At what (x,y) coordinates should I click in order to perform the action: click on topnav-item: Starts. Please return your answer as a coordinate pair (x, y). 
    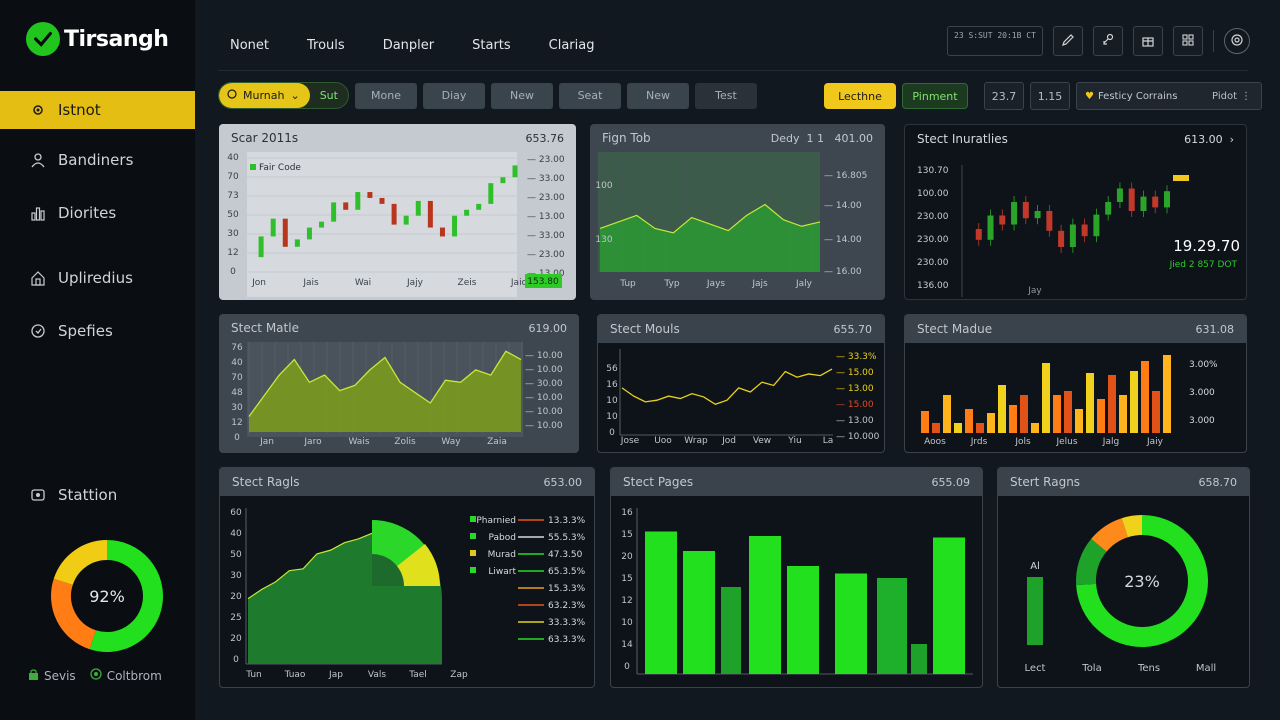
    Looking at the image, I should click on (491, 45).